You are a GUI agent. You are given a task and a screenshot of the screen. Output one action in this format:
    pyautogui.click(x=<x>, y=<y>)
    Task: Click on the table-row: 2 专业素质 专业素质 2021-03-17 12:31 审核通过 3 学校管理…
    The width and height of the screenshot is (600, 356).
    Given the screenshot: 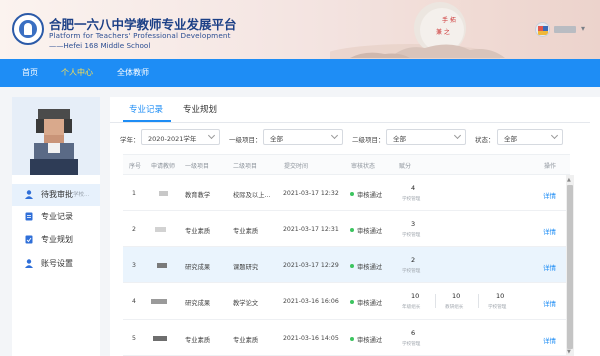 What is the action you would take?
    pyautogui.click(x=346, y=229)
    